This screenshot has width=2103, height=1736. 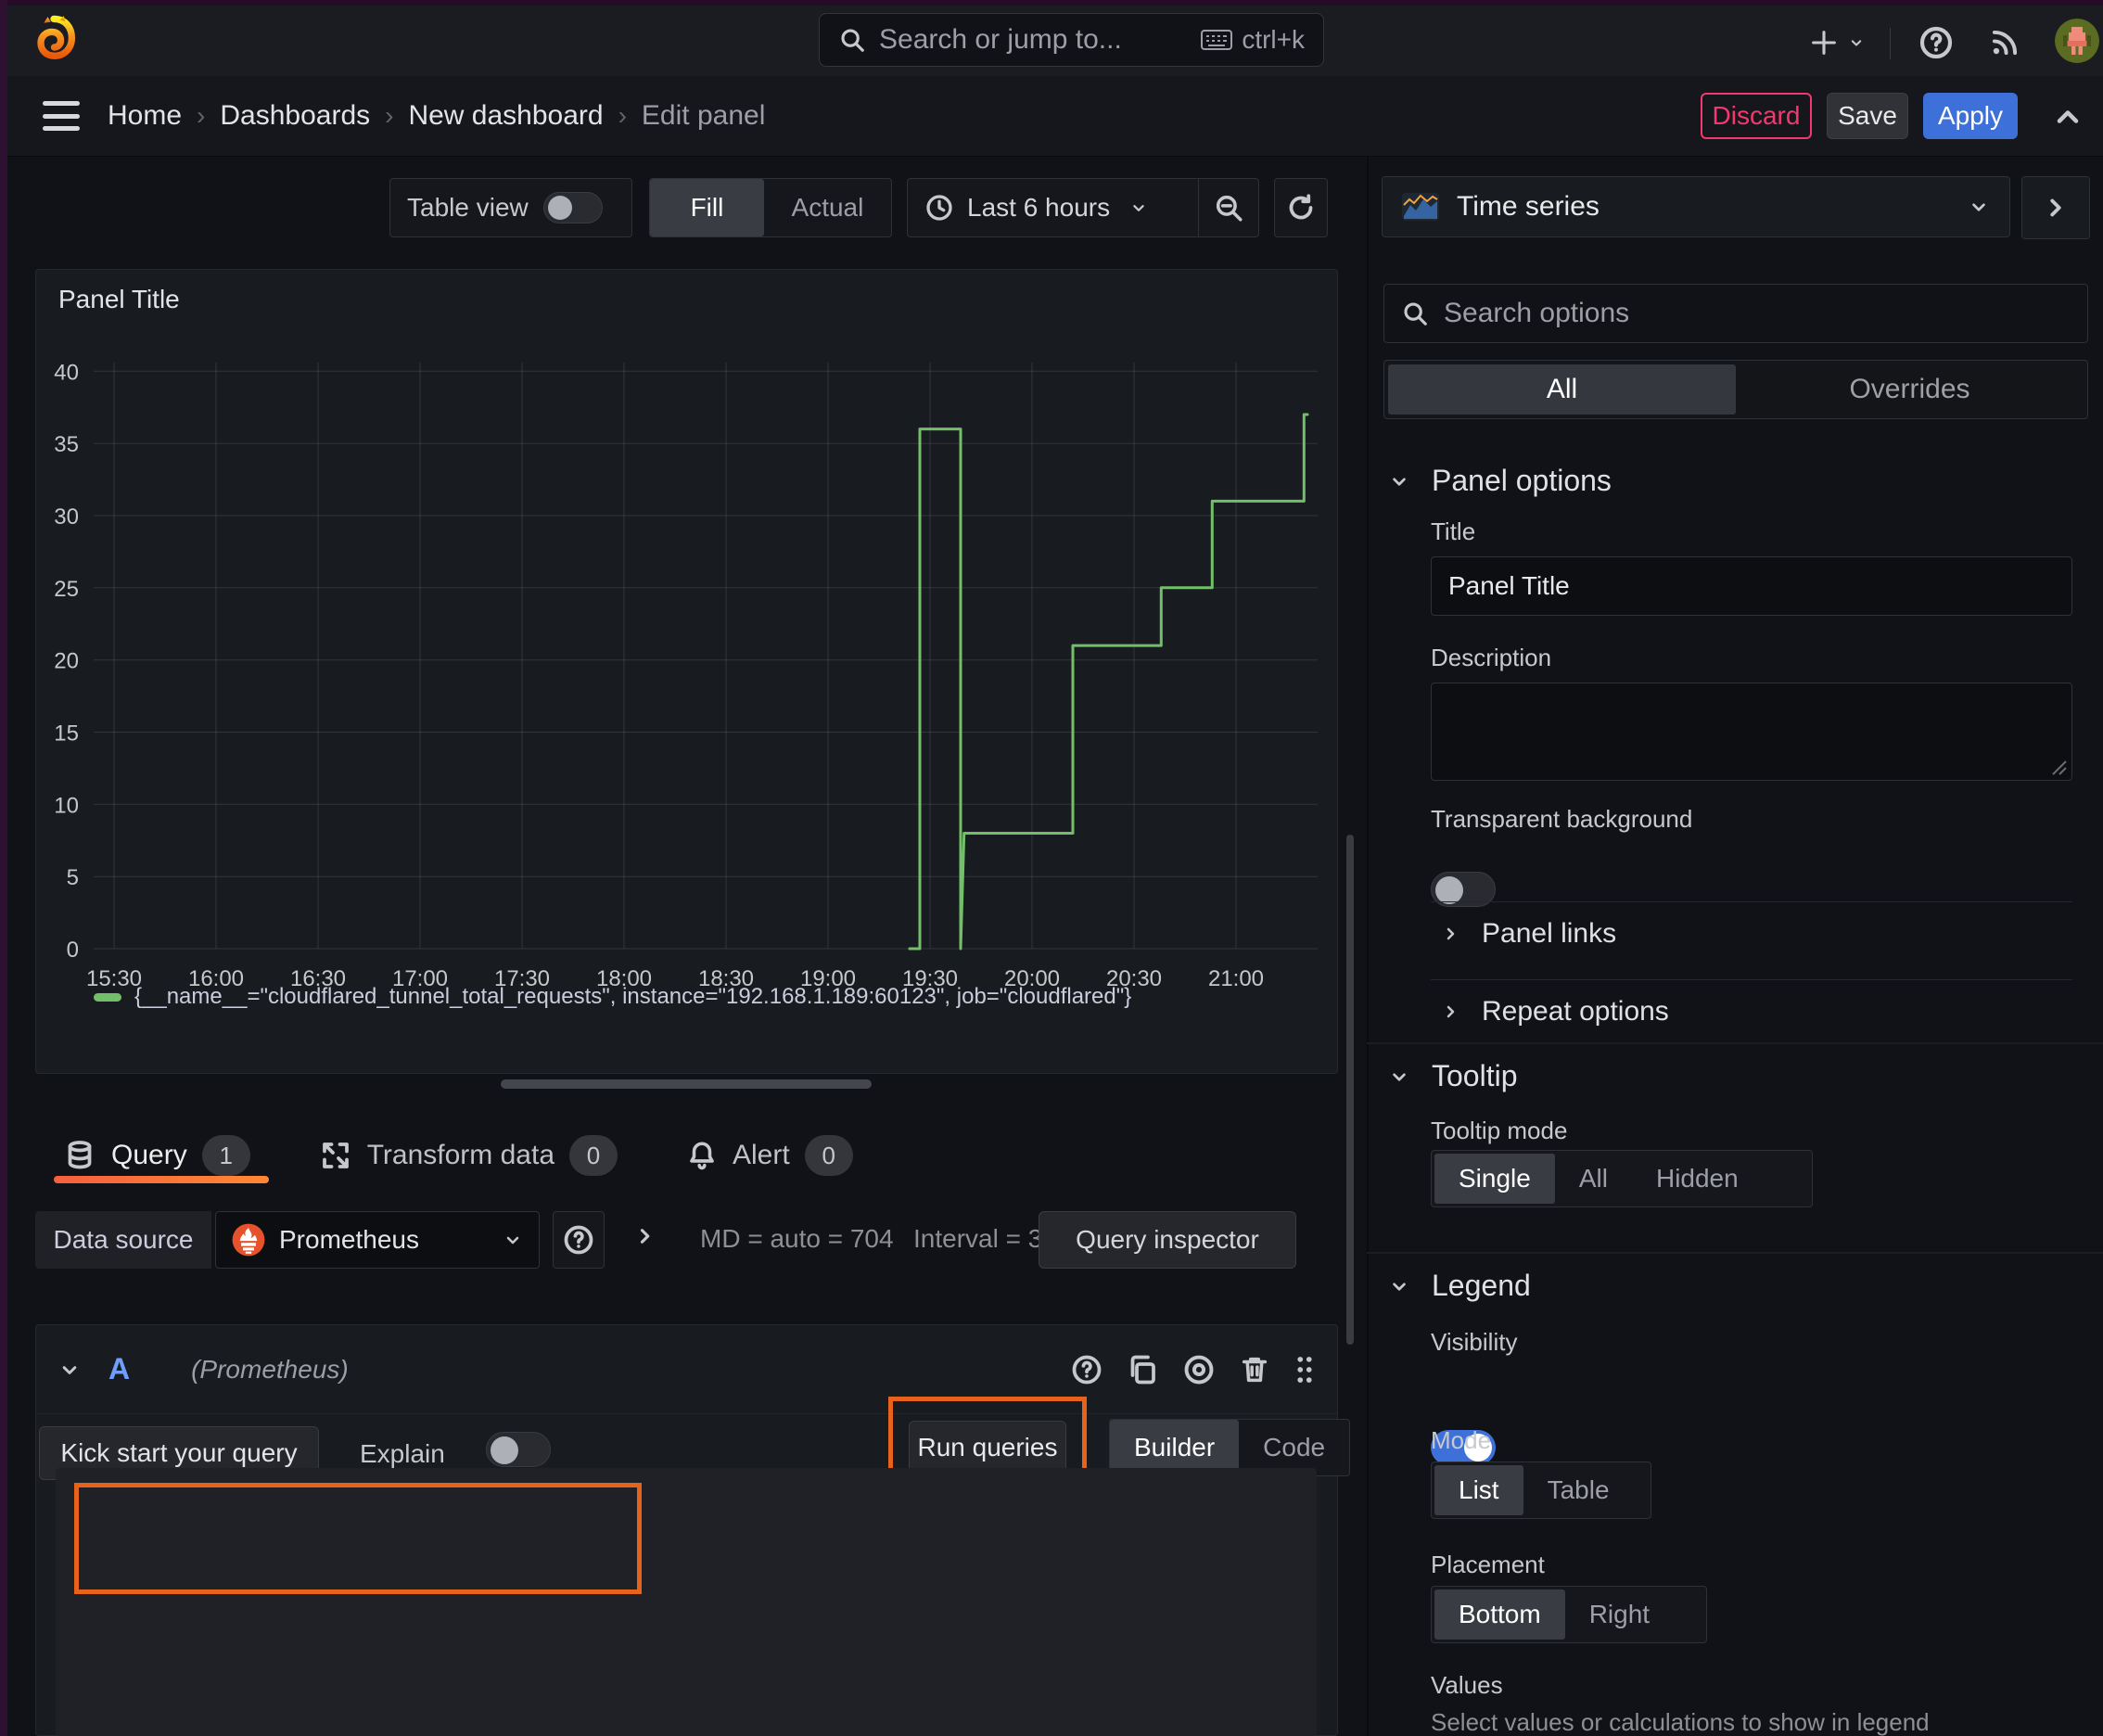 I want to click on tooltip-mode-single: Single, so click(x=1494, y=1179).